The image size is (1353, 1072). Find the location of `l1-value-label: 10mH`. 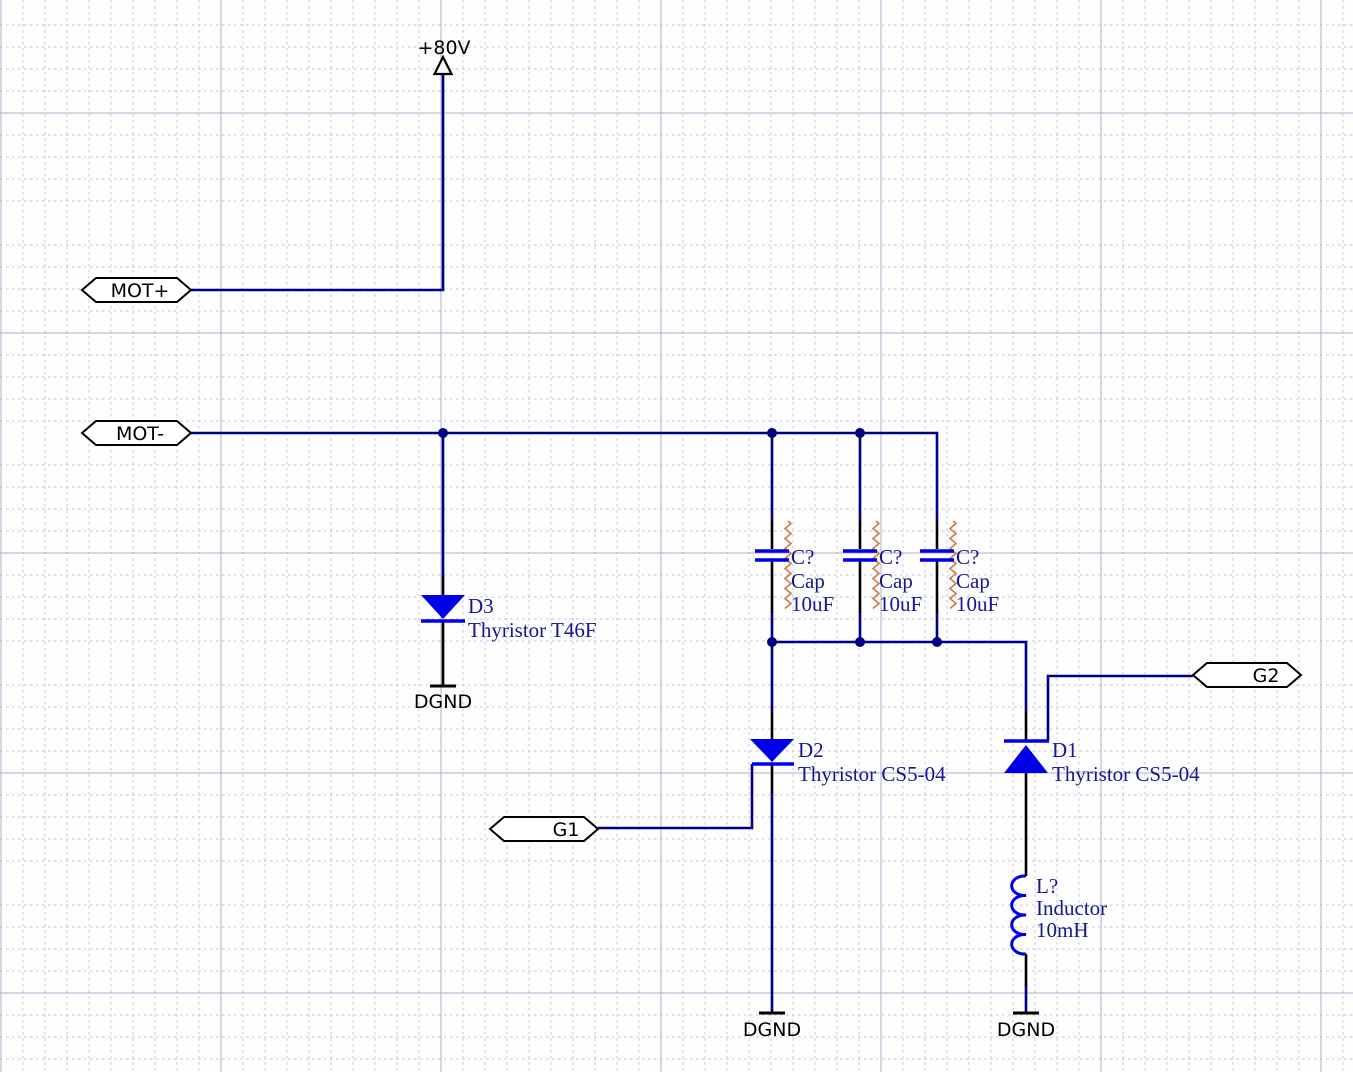

l1-value-label: 10mH is located at coordinates (1062, 930).